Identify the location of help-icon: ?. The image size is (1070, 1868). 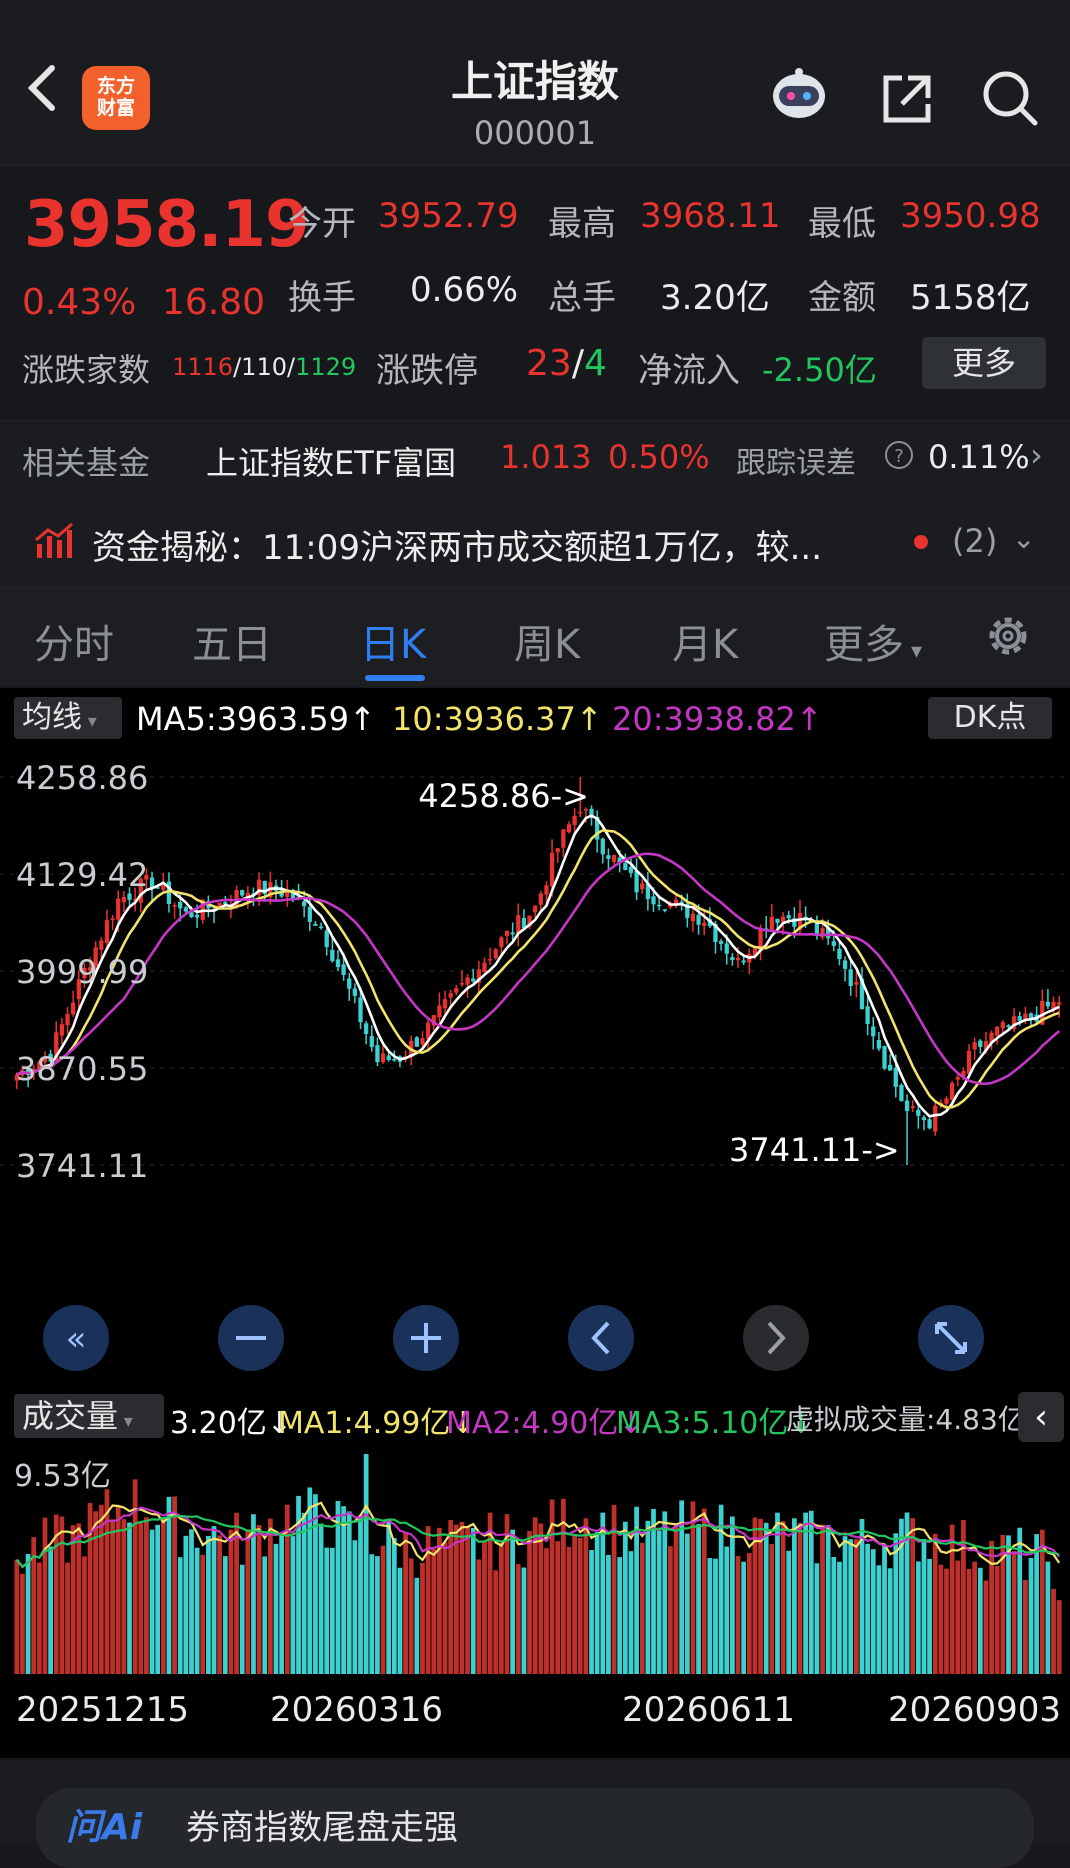
(899, 455).